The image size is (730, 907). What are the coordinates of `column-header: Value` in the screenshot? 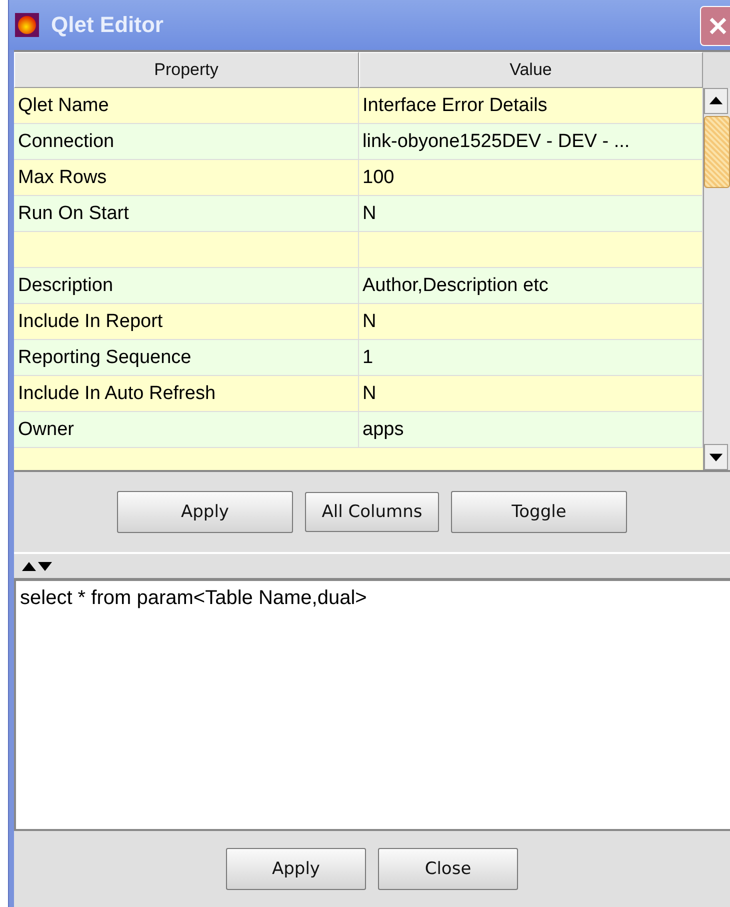 It's located at (530, 70).